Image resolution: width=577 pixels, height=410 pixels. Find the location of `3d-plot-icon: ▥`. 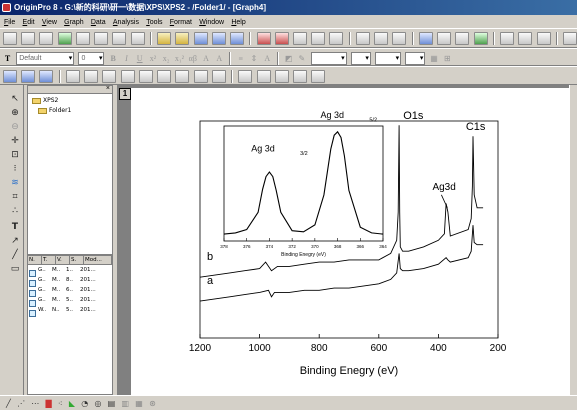

3d-plot-icon: ▥ is located at coordinates (125, 403).